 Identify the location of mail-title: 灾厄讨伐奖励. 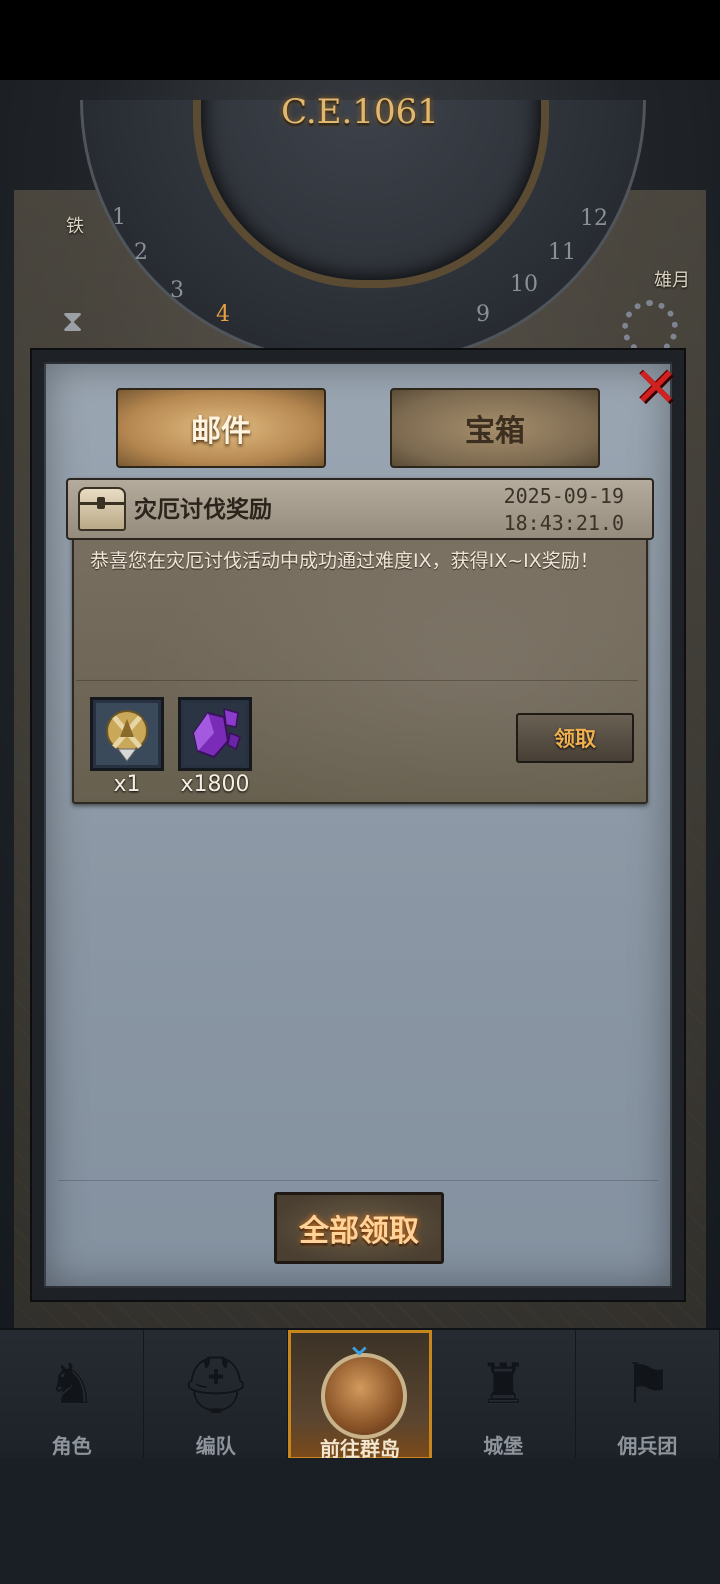
(203, 510).